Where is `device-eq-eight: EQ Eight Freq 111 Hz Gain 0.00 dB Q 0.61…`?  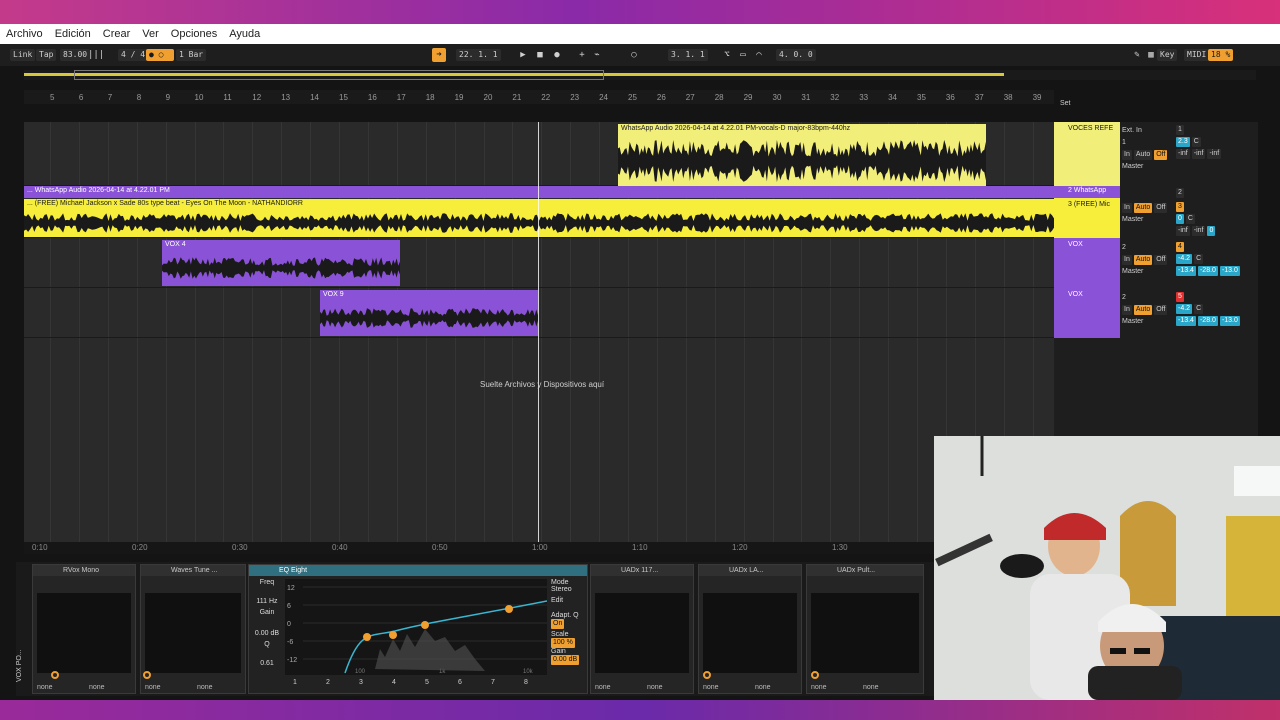 device-eq-eight: EQ Eight Freq 111 Hz Gain 0.00 dB Q 0.61… is located at coordinates (418, 629).